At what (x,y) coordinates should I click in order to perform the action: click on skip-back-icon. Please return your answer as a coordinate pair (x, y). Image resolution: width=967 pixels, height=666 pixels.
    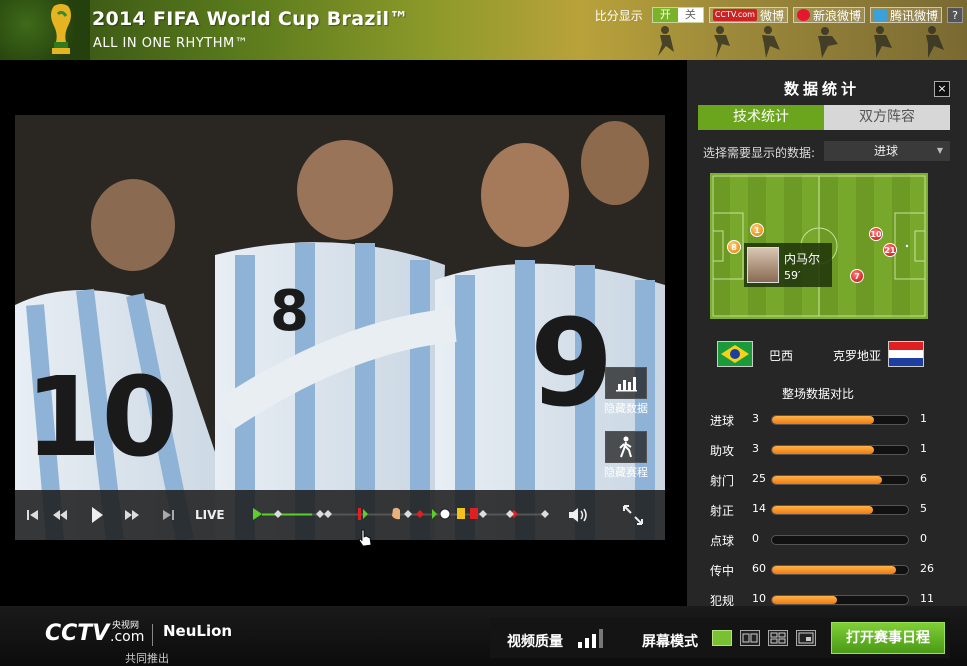
    Looking at the image, I should click on (32, 515).